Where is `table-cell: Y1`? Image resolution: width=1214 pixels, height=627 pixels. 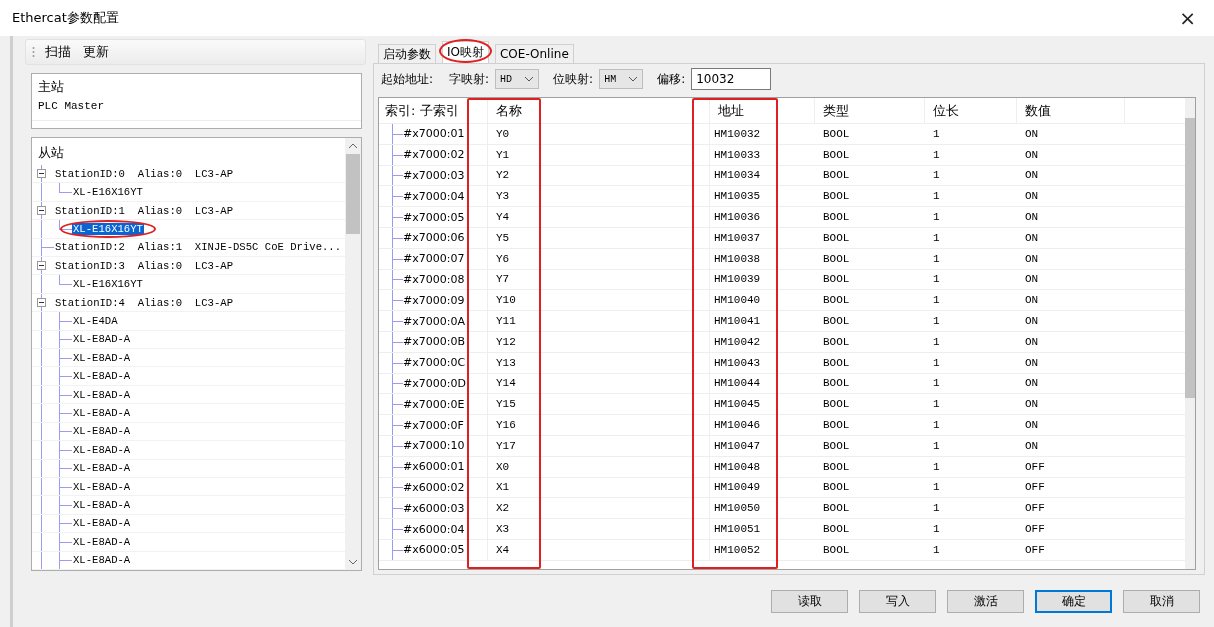 table-cell: Y1 is located at coordinates (503, 154).